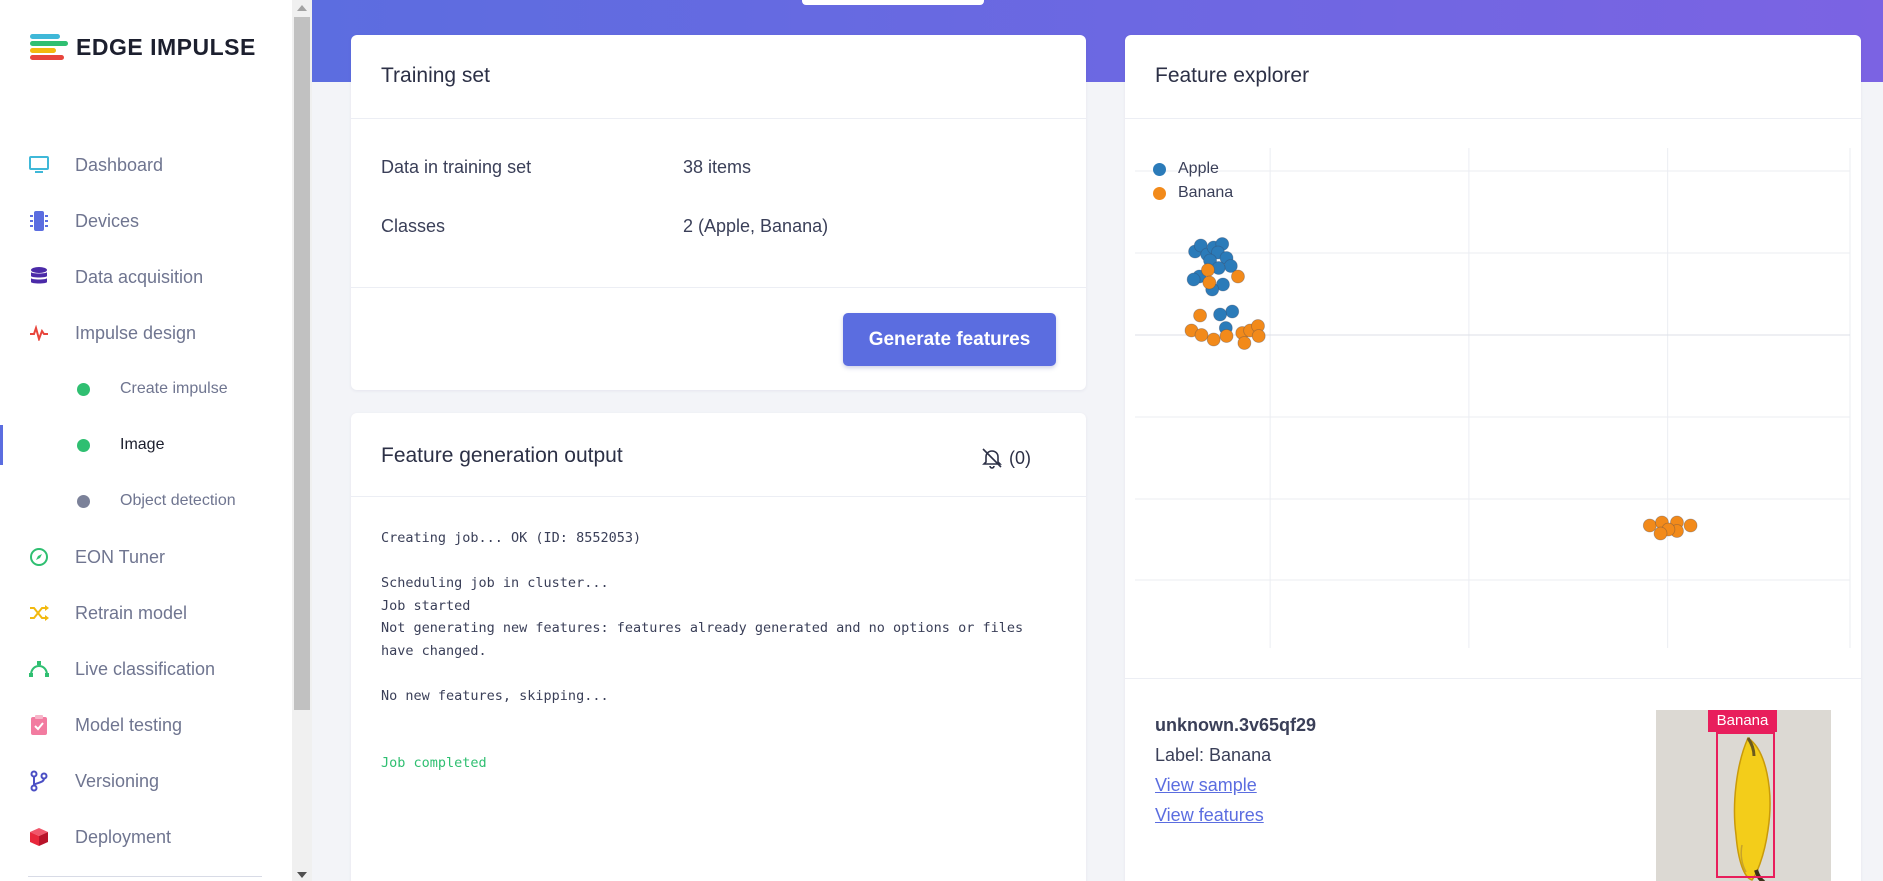 This screenshot has width=1883, height=881. Describe the element at coordinates (49, 47) in the screenshot. I see `logo-icon` at that location.